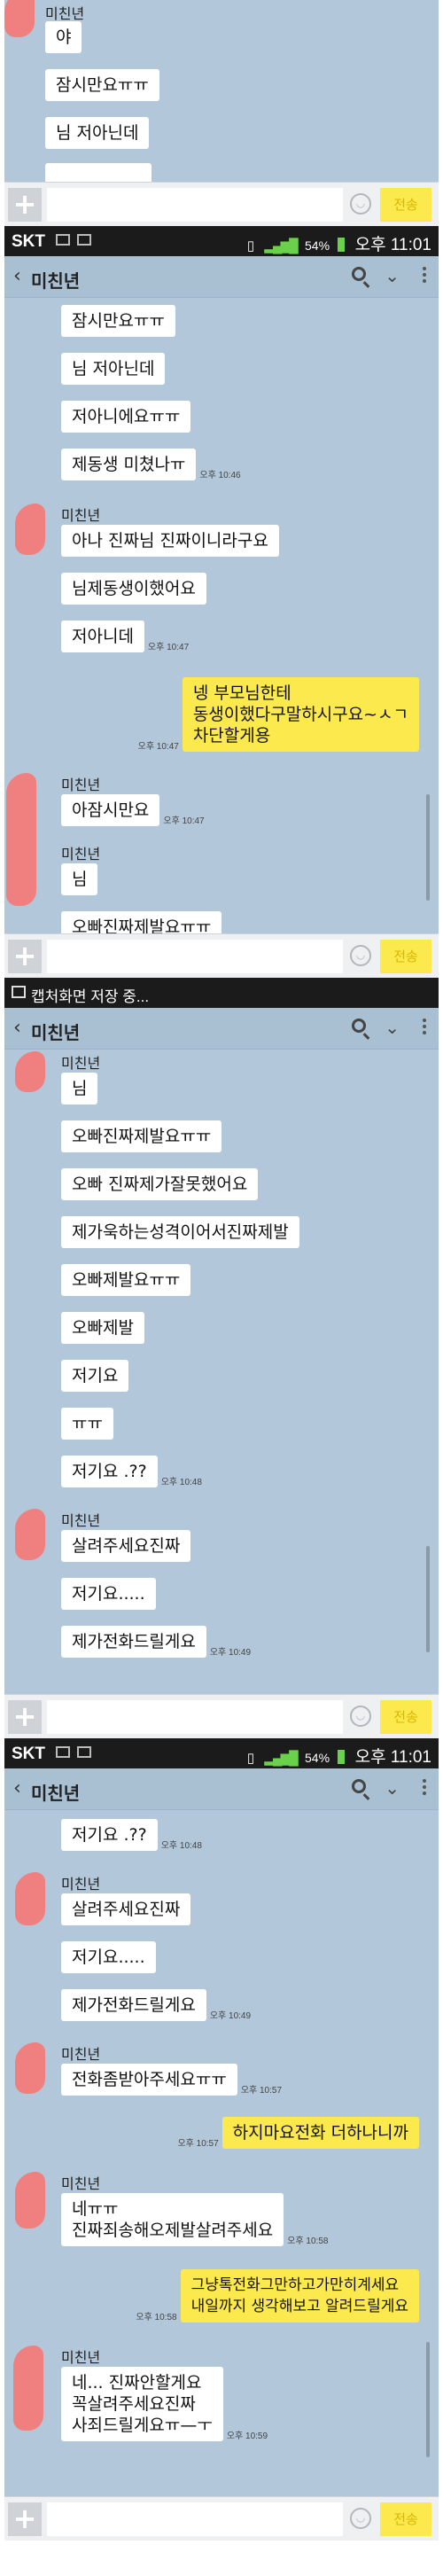 The image size is (443, 2576). What do you see at coordinates (300, 2295) in the screenshot?
I see `message-bubble: 그냥톡전화그만하고가만히계세요 내일까지 생각해보고 알려드릴게요` at bounding box center [300, 2295].